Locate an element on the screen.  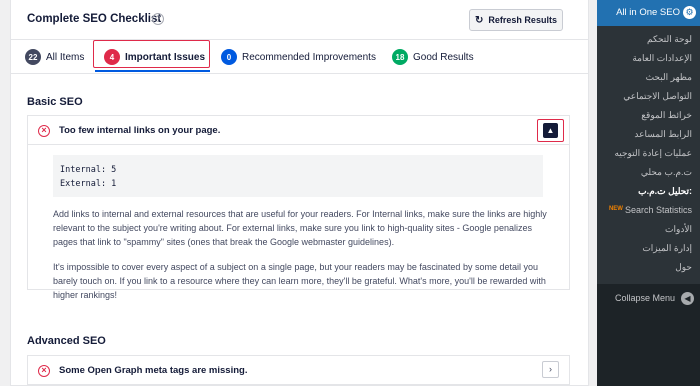
tab-count-badge: 0 is located at coordinates (229, 57).